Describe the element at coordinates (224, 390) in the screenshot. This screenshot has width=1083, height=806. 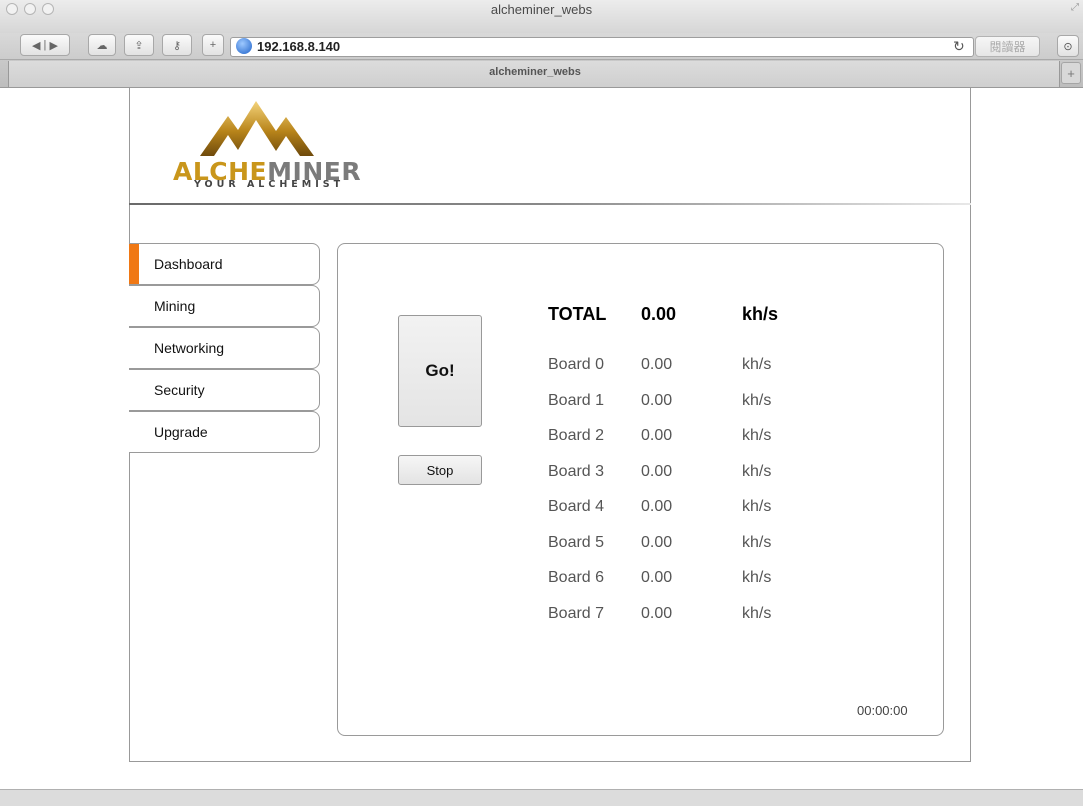
I see `sidebar-item-security: Security` at that location.